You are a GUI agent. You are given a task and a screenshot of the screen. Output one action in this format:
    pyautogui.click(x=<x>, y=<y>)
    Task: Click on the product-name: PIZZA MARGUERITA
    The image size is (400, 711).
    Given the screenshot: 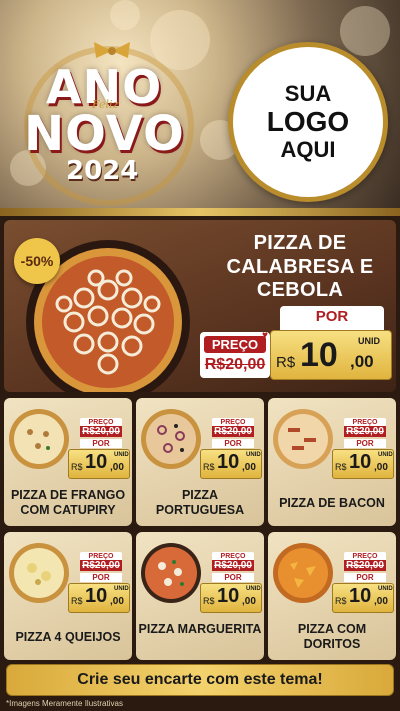 What is the action you would take?
    pyautogui.click(x=200, y=629)
    